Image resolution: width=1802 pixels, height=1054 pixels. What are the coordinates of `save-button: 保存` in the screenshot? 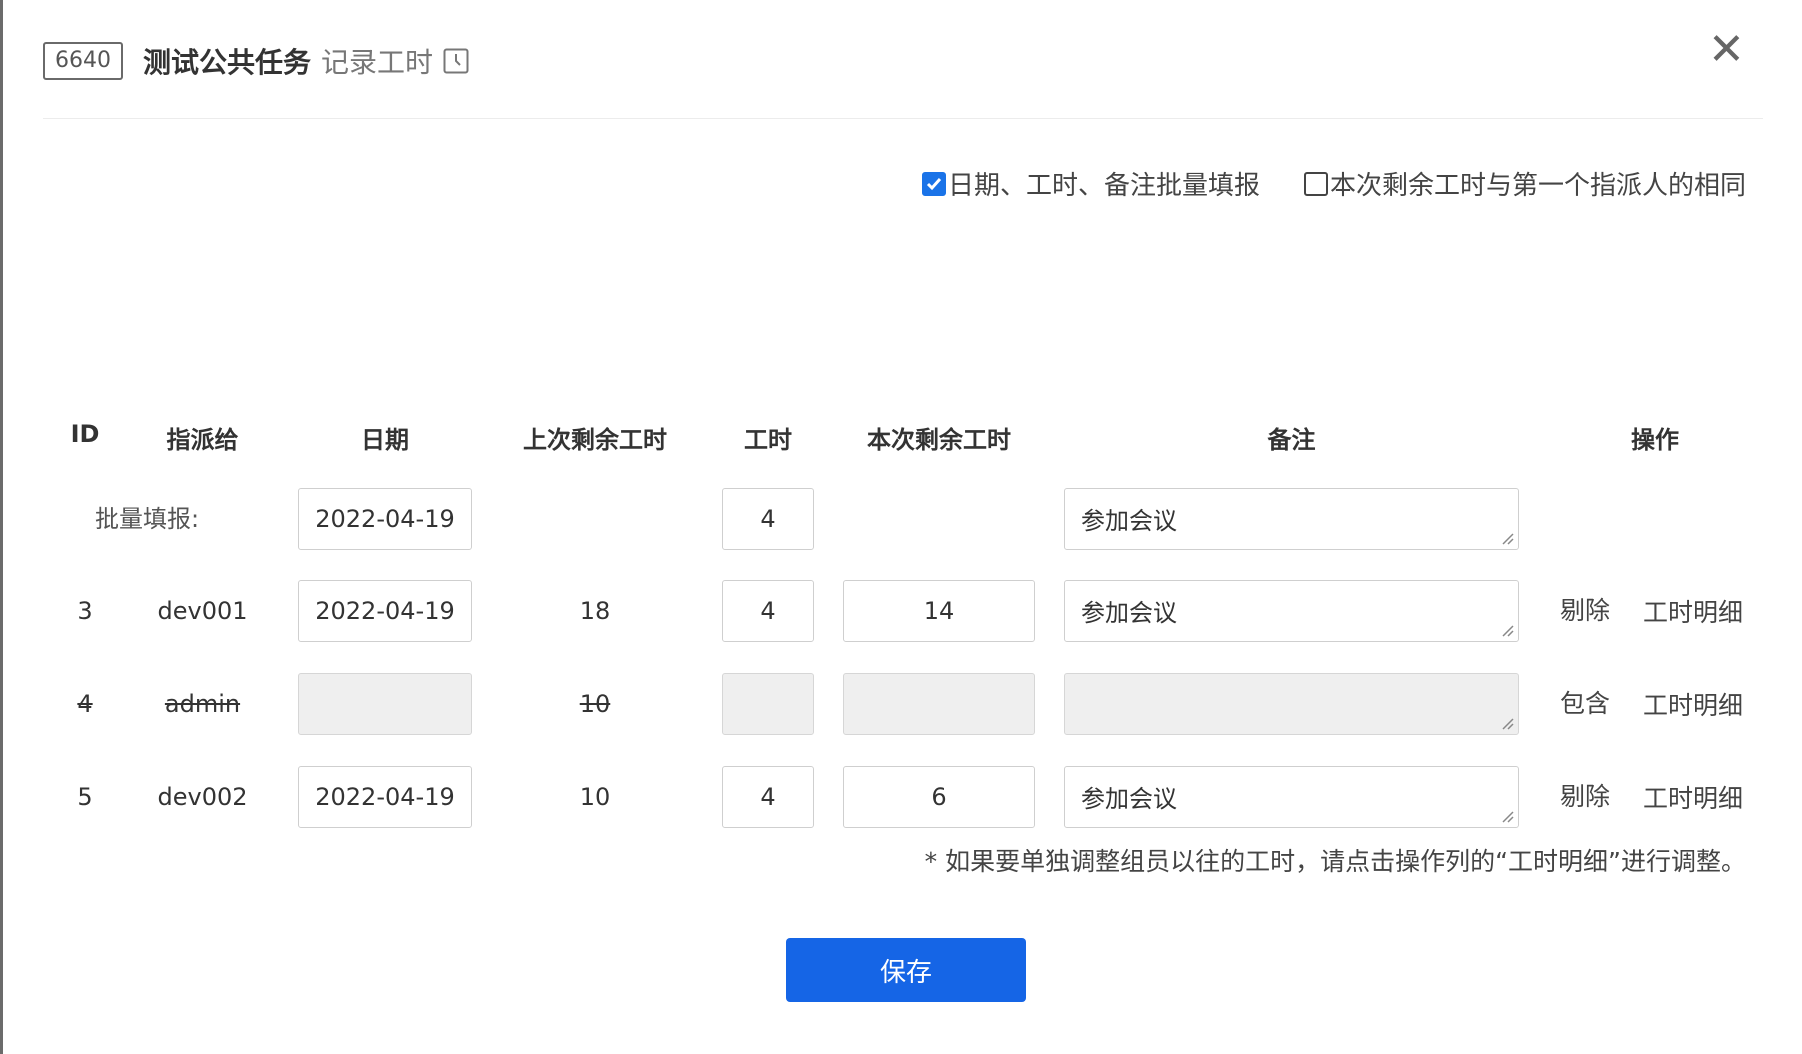 It's located at (906, 970).